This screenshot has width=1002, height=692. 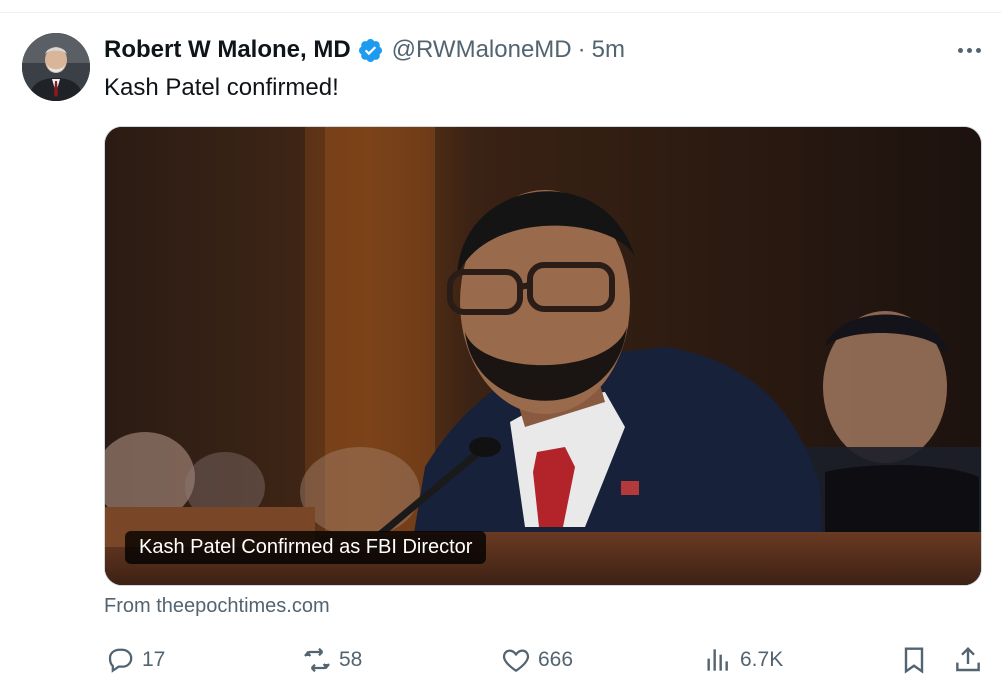 I want to click on repost-count: 58, so click(x=351, y=659).